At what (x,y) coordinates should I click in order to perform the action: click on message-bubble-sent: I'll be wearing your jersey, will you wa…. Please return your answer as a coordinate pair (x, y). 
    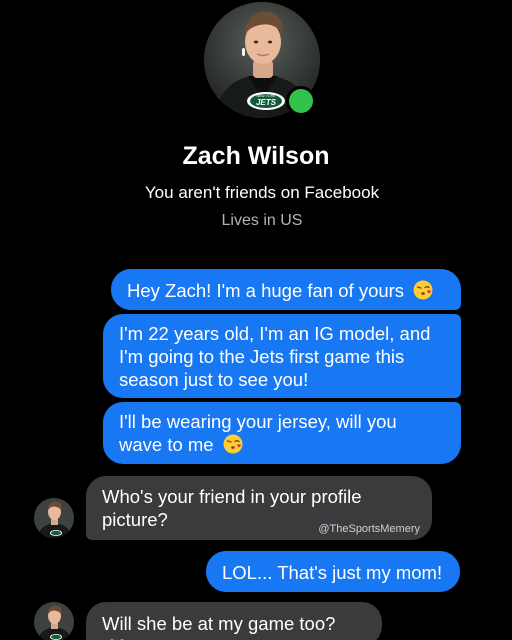
    Looking at the image, I should click on (282, 433).